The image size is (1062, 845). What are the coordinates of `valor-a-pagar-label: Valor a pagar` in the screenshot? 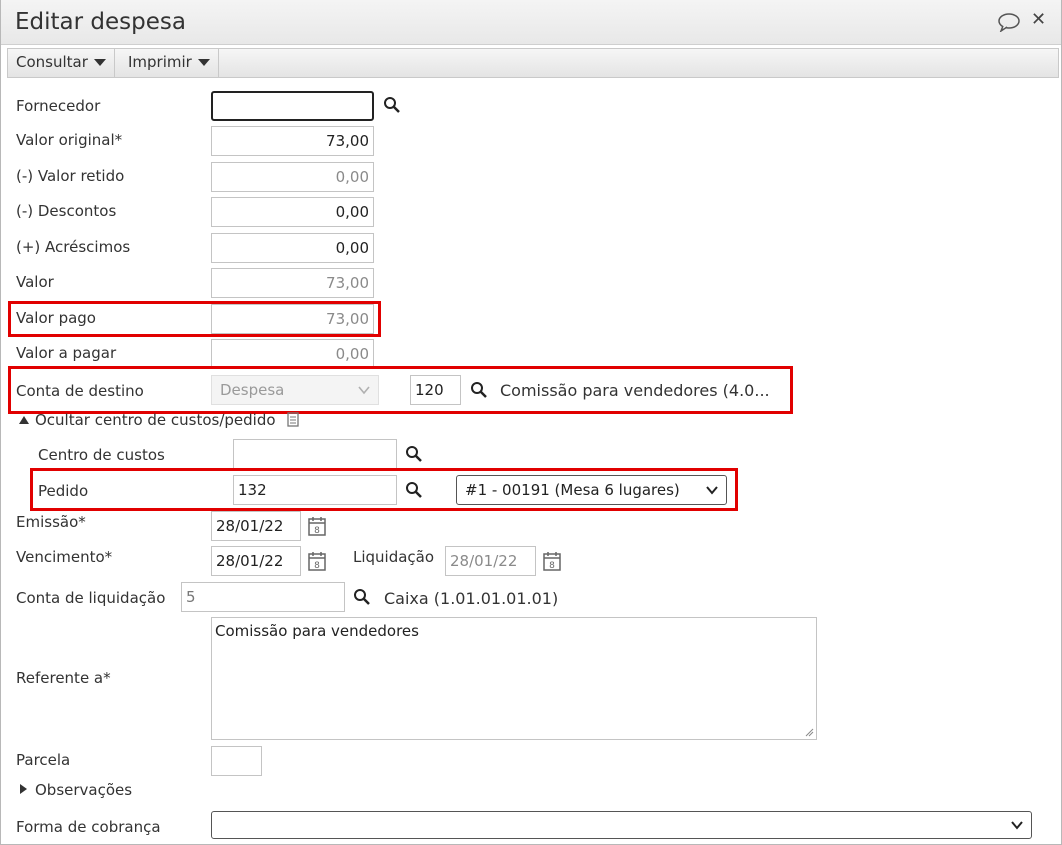 It's located at (66, 353).